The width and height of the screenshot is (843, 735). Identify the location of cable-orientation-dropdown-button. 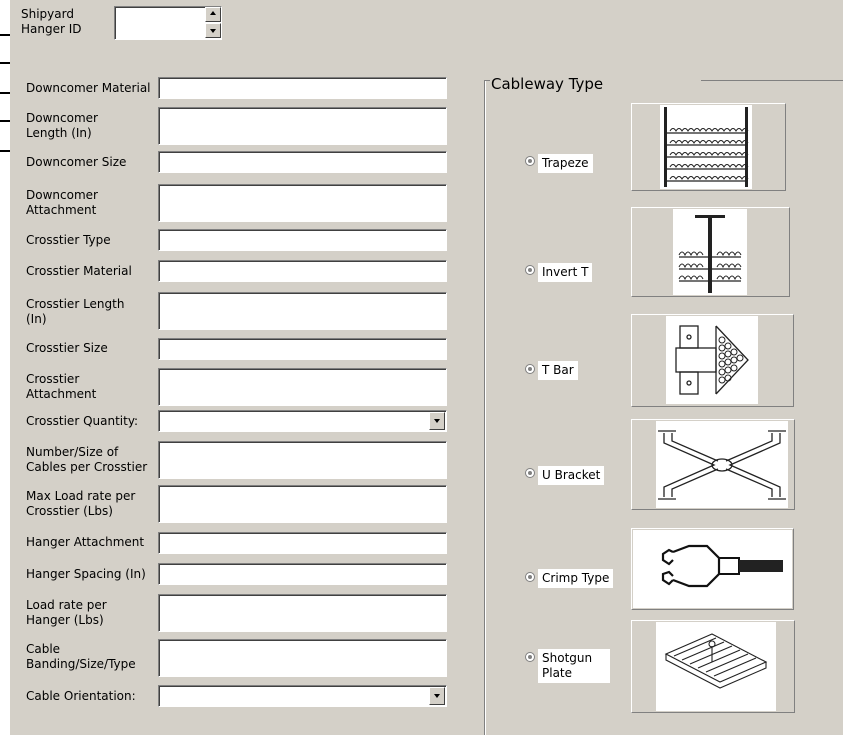
(437, 696).